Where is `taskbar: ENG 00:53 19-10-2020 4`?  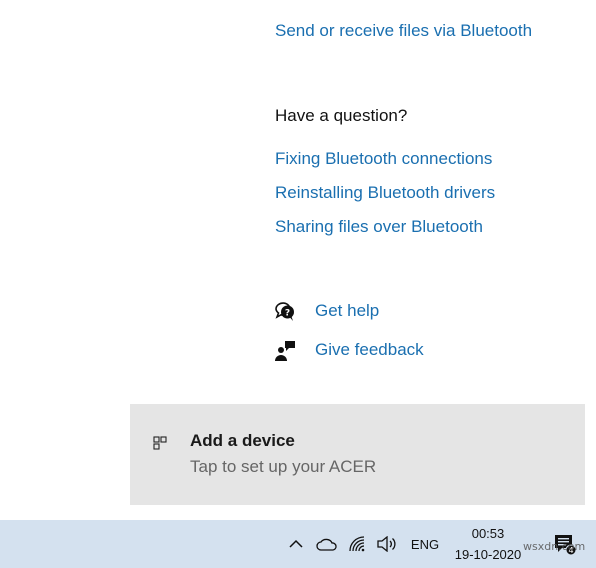
taskbar: ENG 00:53 19-10-2020 4 is located at coordinates (298, 544).